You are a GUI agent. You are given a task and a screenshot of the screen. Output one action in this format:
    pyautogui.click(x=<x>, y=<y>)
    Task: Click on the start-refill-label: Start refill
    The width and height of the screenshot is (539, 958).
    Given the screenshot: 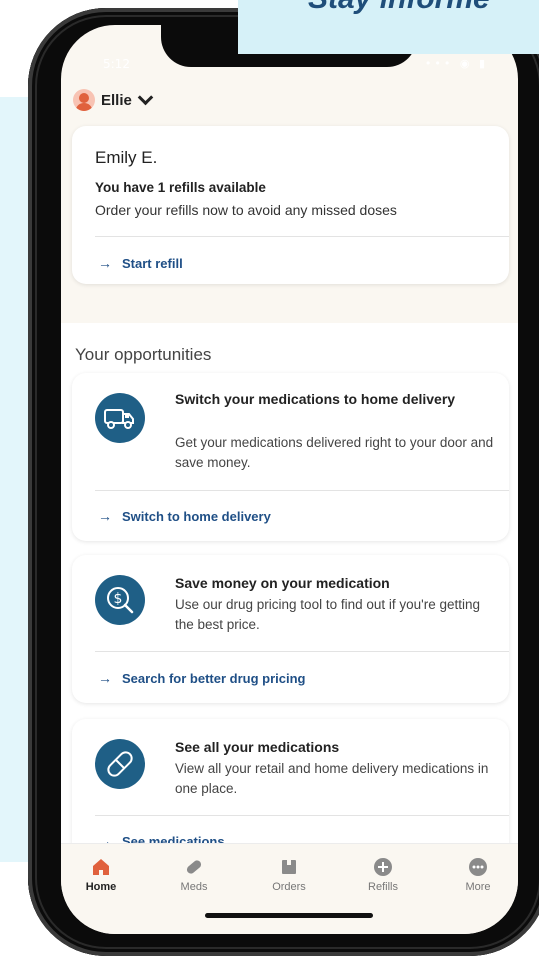 What is the action you would take?
    pyautogui.click(x=152, y=263)
    